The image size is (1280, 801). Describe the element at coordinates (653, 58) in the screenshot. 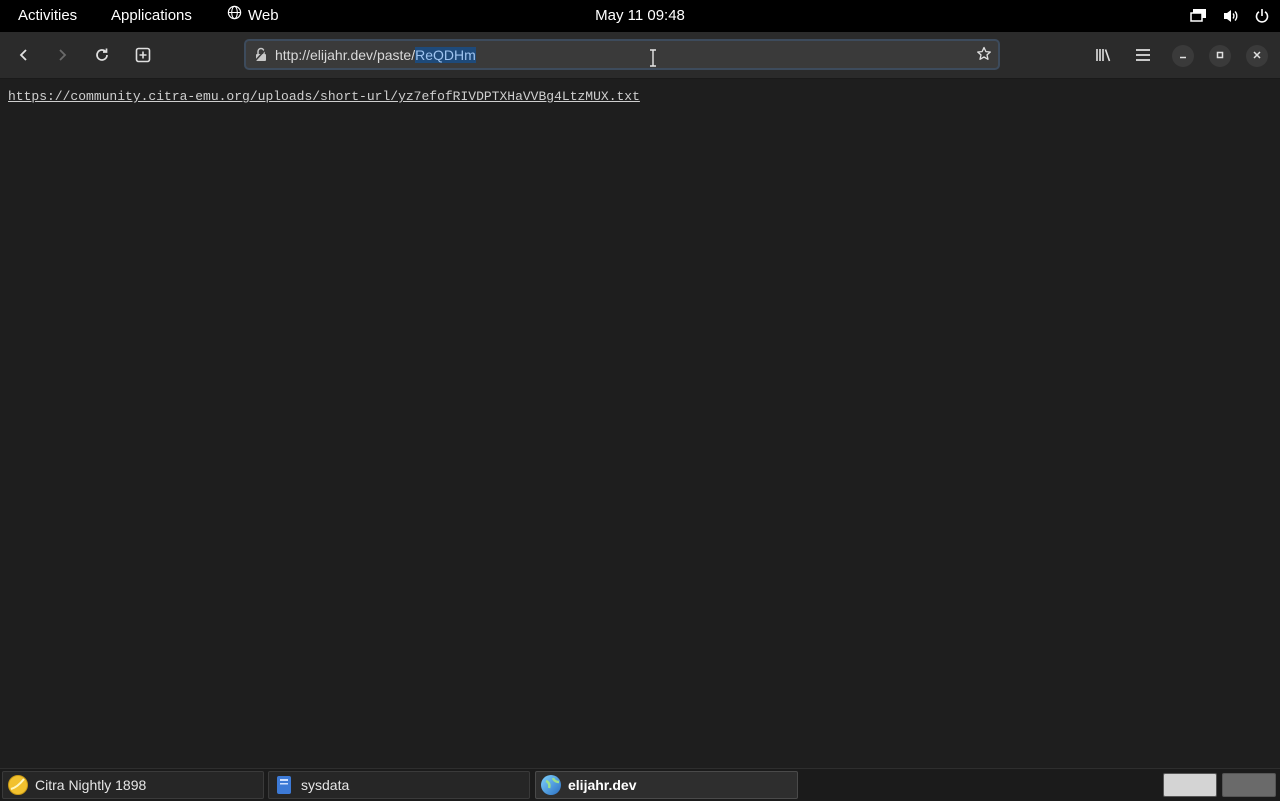

I see `text-cursor-icon` at that location.